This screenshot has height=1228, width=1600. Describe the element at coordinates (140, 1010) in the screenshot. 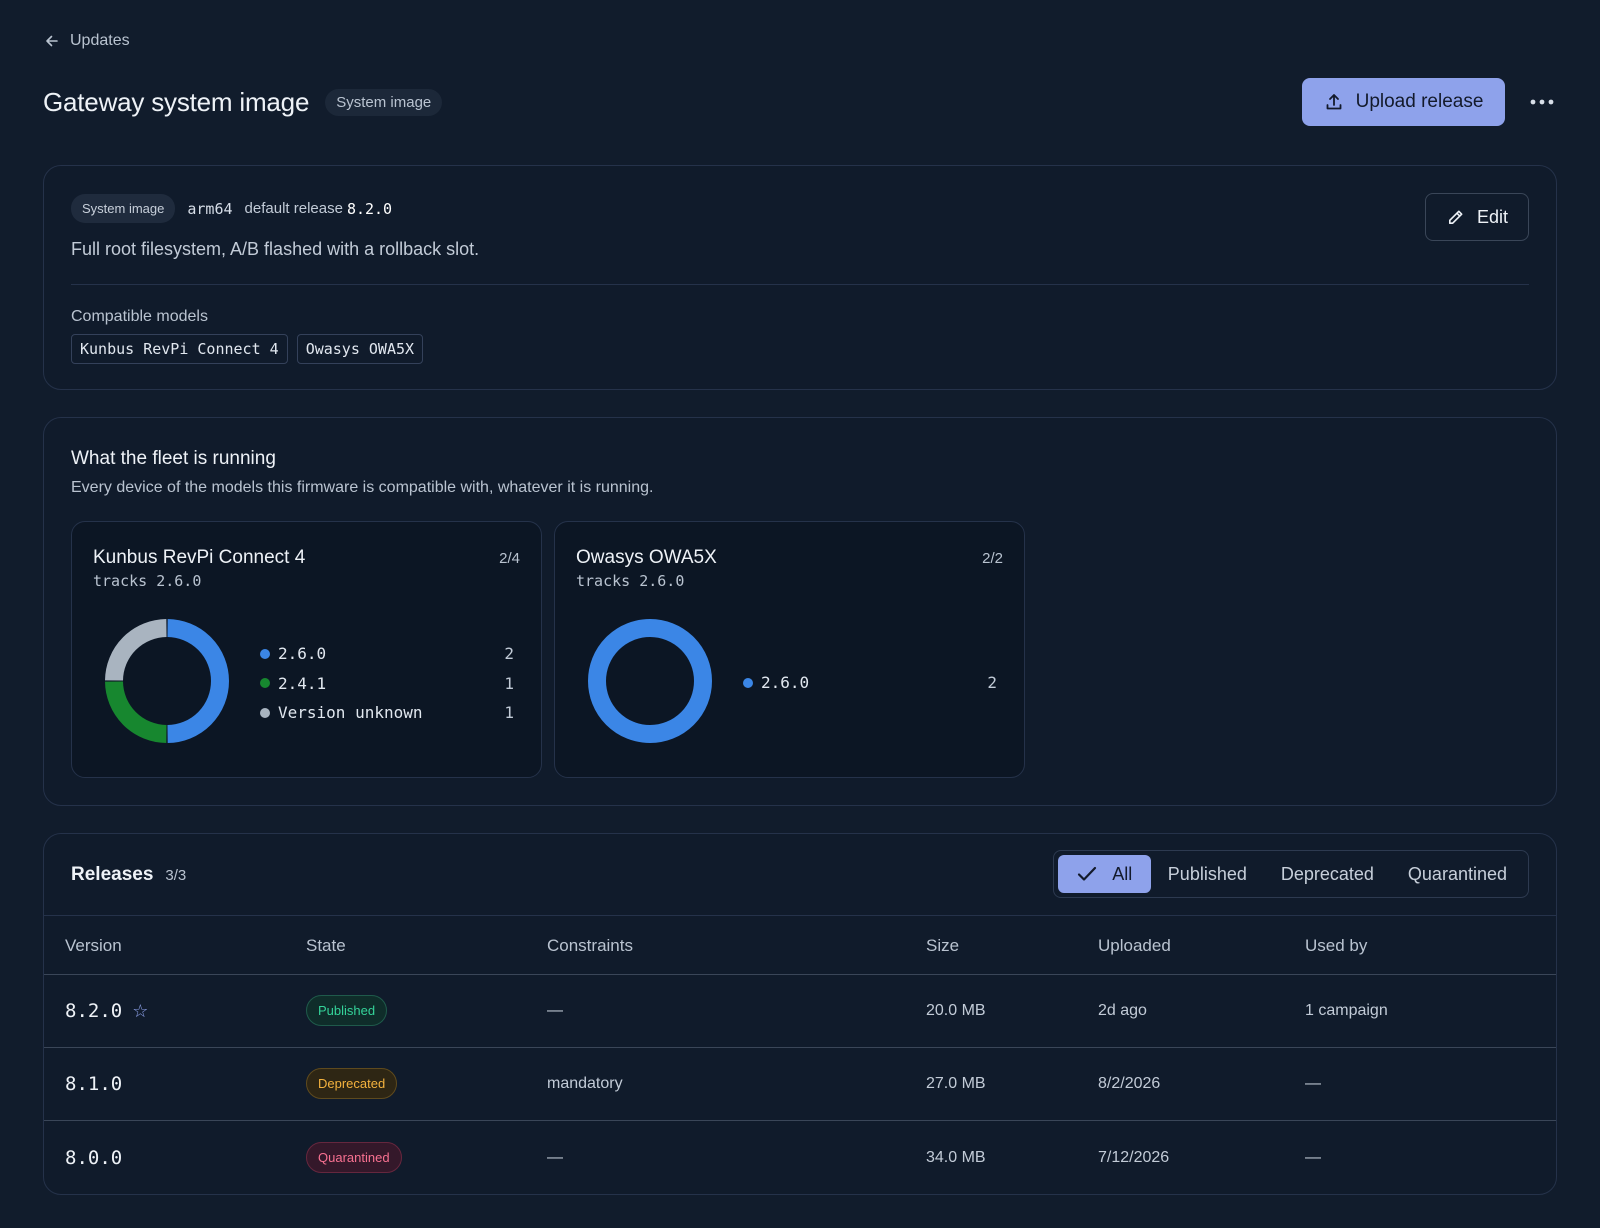

I see `star-icon: ☆` at that location.